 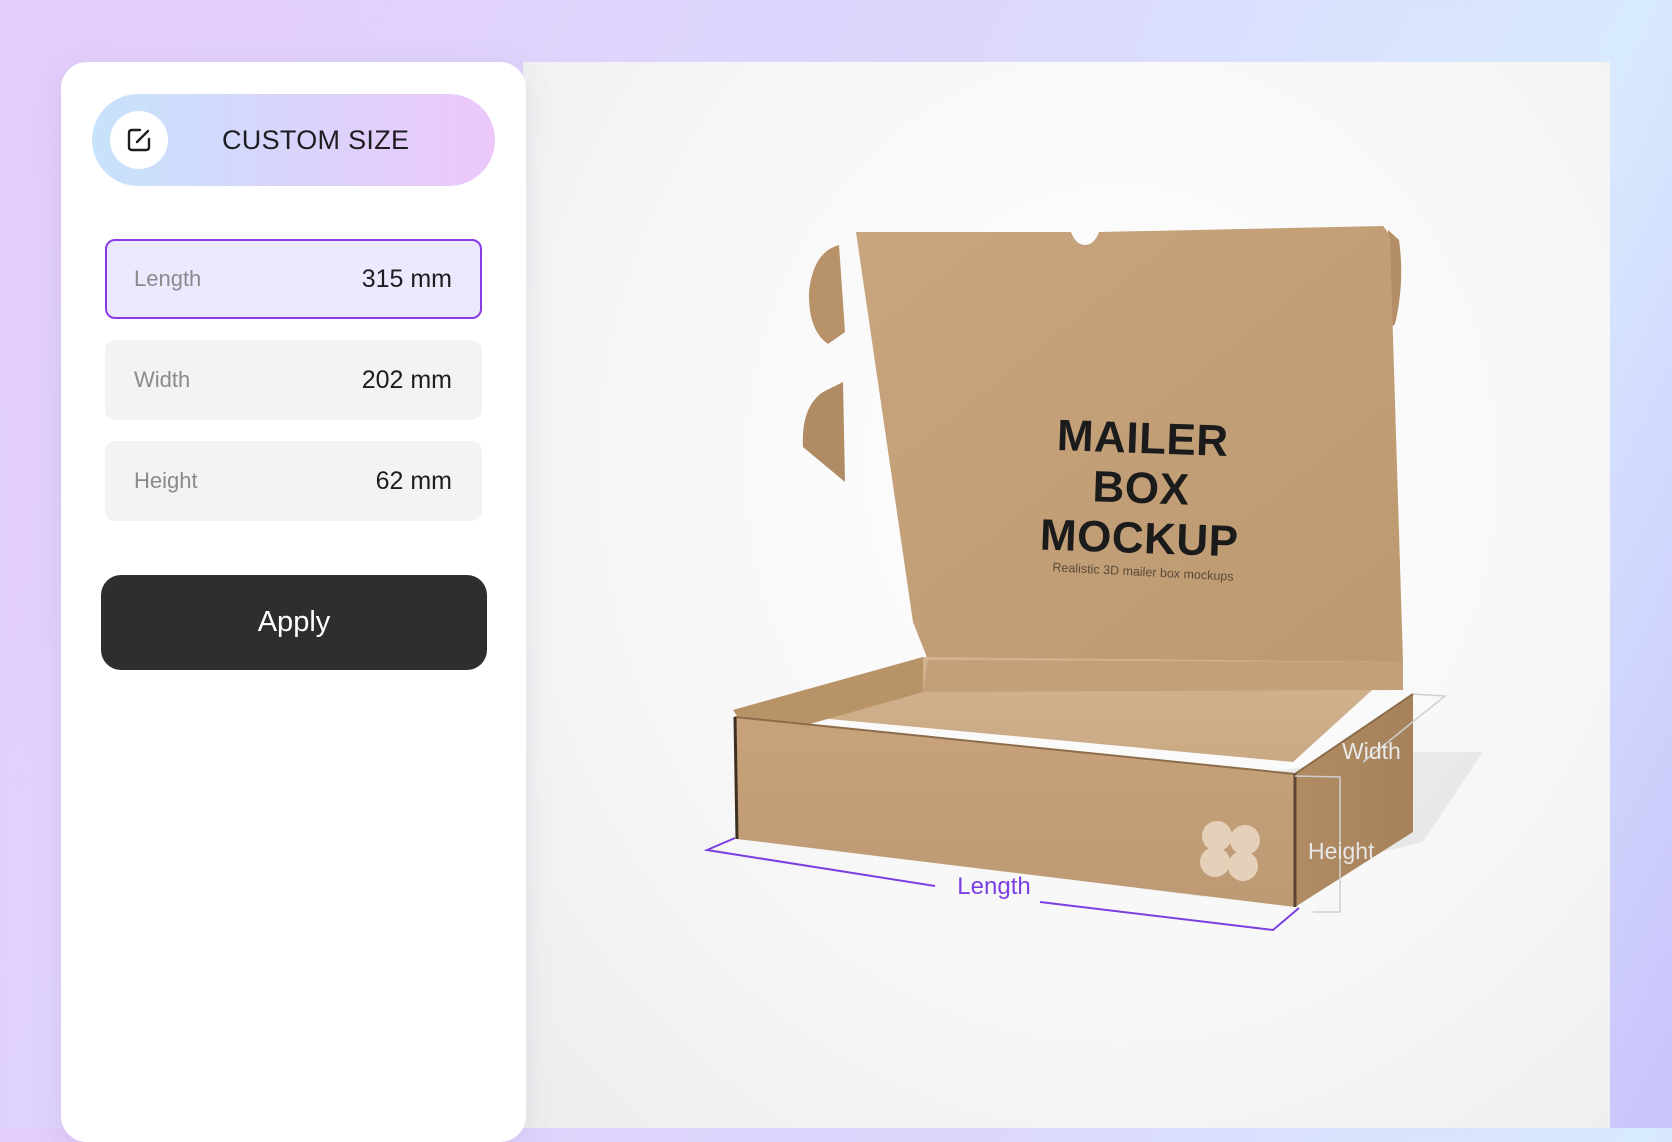 I want to click on length-field: Length 315 mm, so click(x=293, y=279).